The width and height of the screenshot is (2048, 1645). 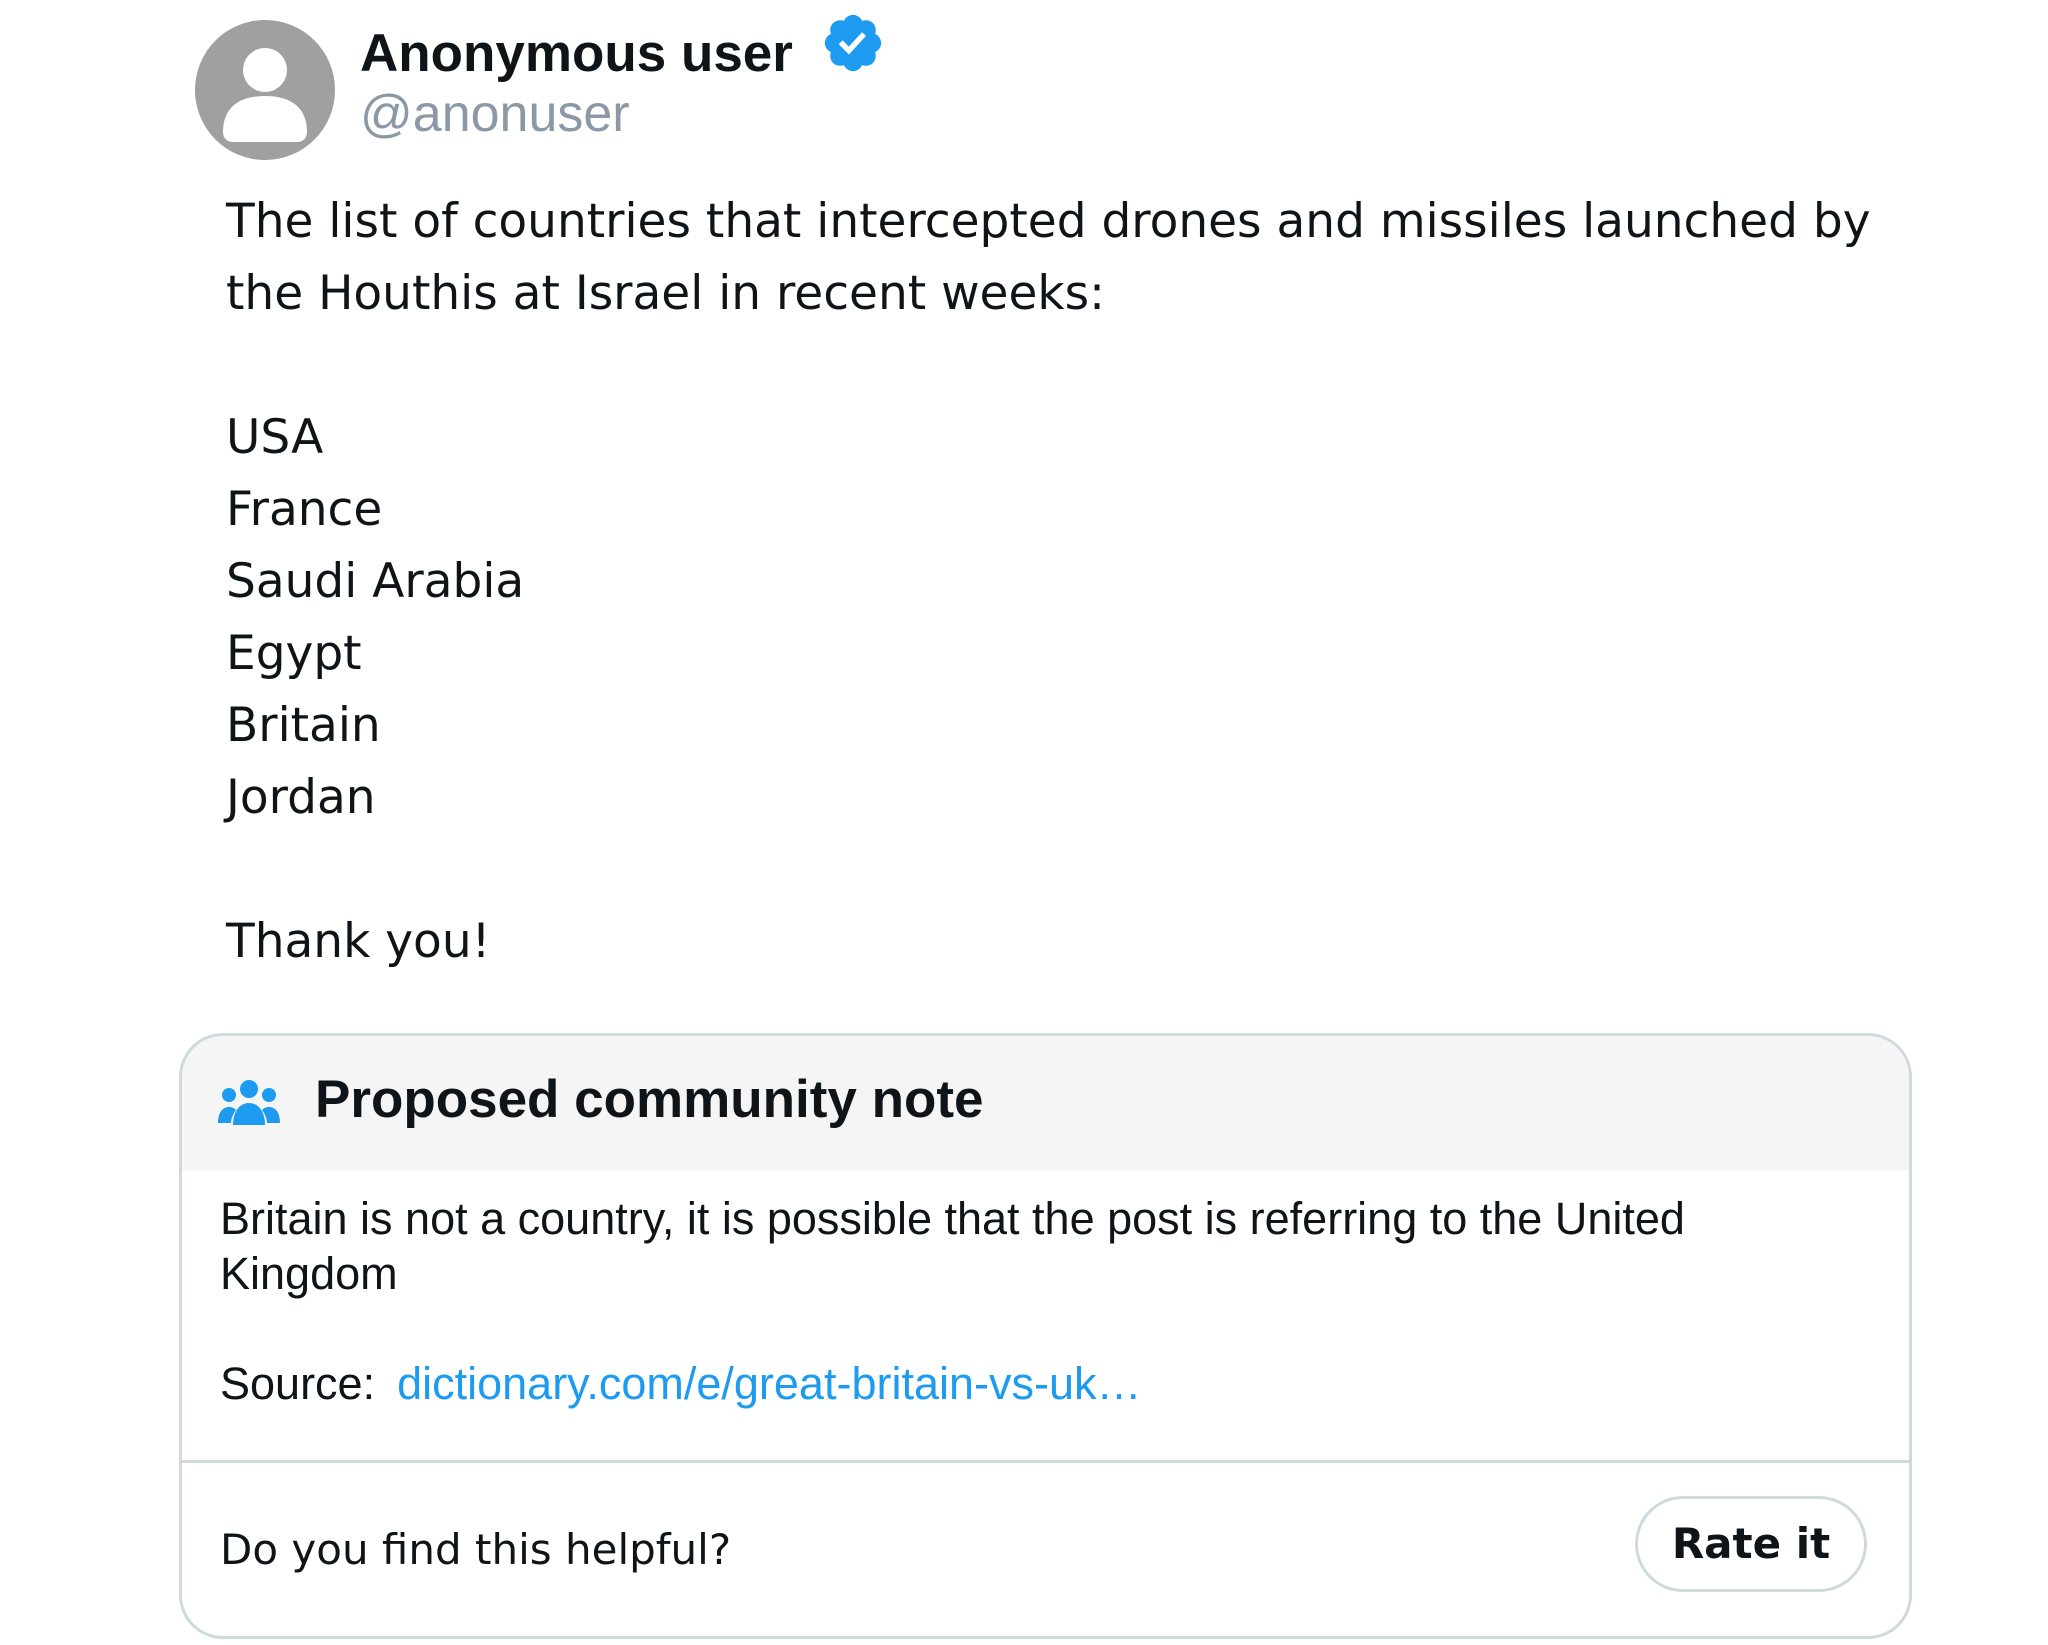 What do you see at coordinates (304, 509) in the screenshot?
I see `country-list-item: France` at bounding box center [304, 509].